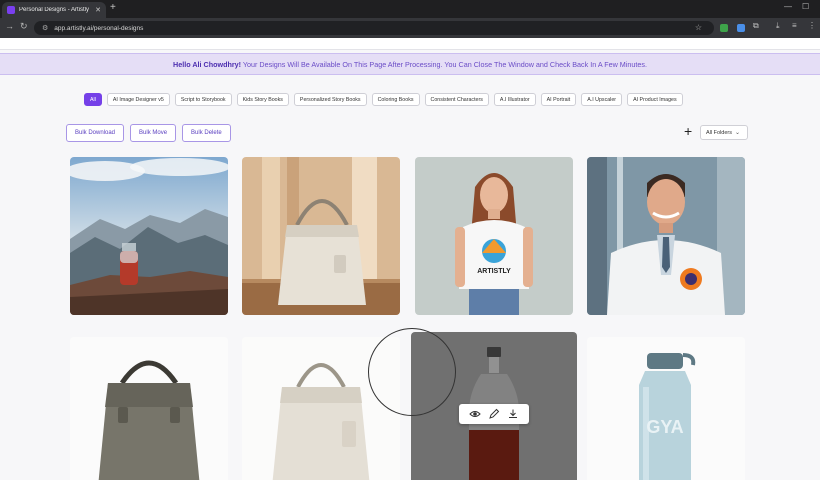  I want to click on bulk-move-button: Bulk Move, so click(153, 133).